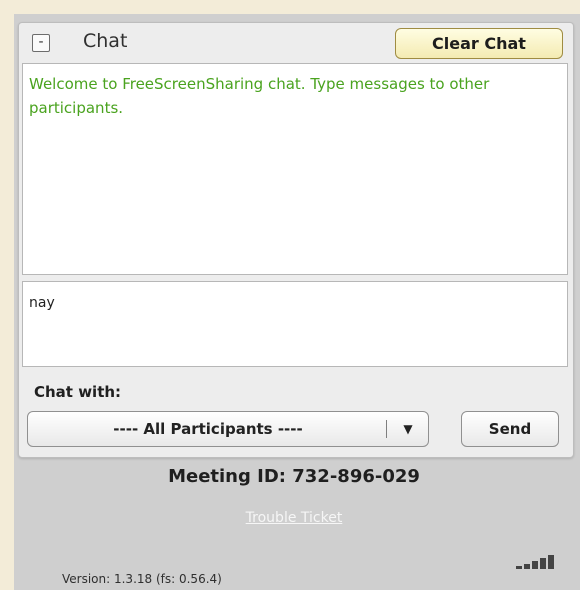  Describe the element at coordinates (78, 392) in the screenshot. I see `chat-with-label: Chat with:` at that location.